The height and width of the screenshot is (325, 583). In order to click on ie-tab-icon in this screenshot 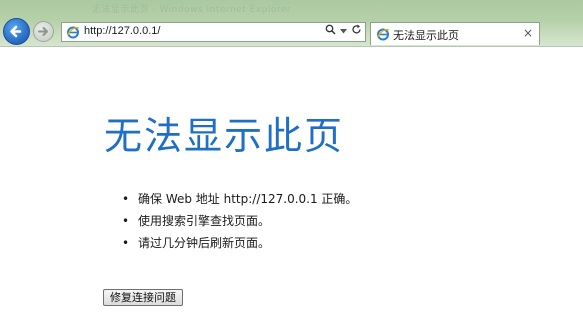, I will do `click(383, 34)`.